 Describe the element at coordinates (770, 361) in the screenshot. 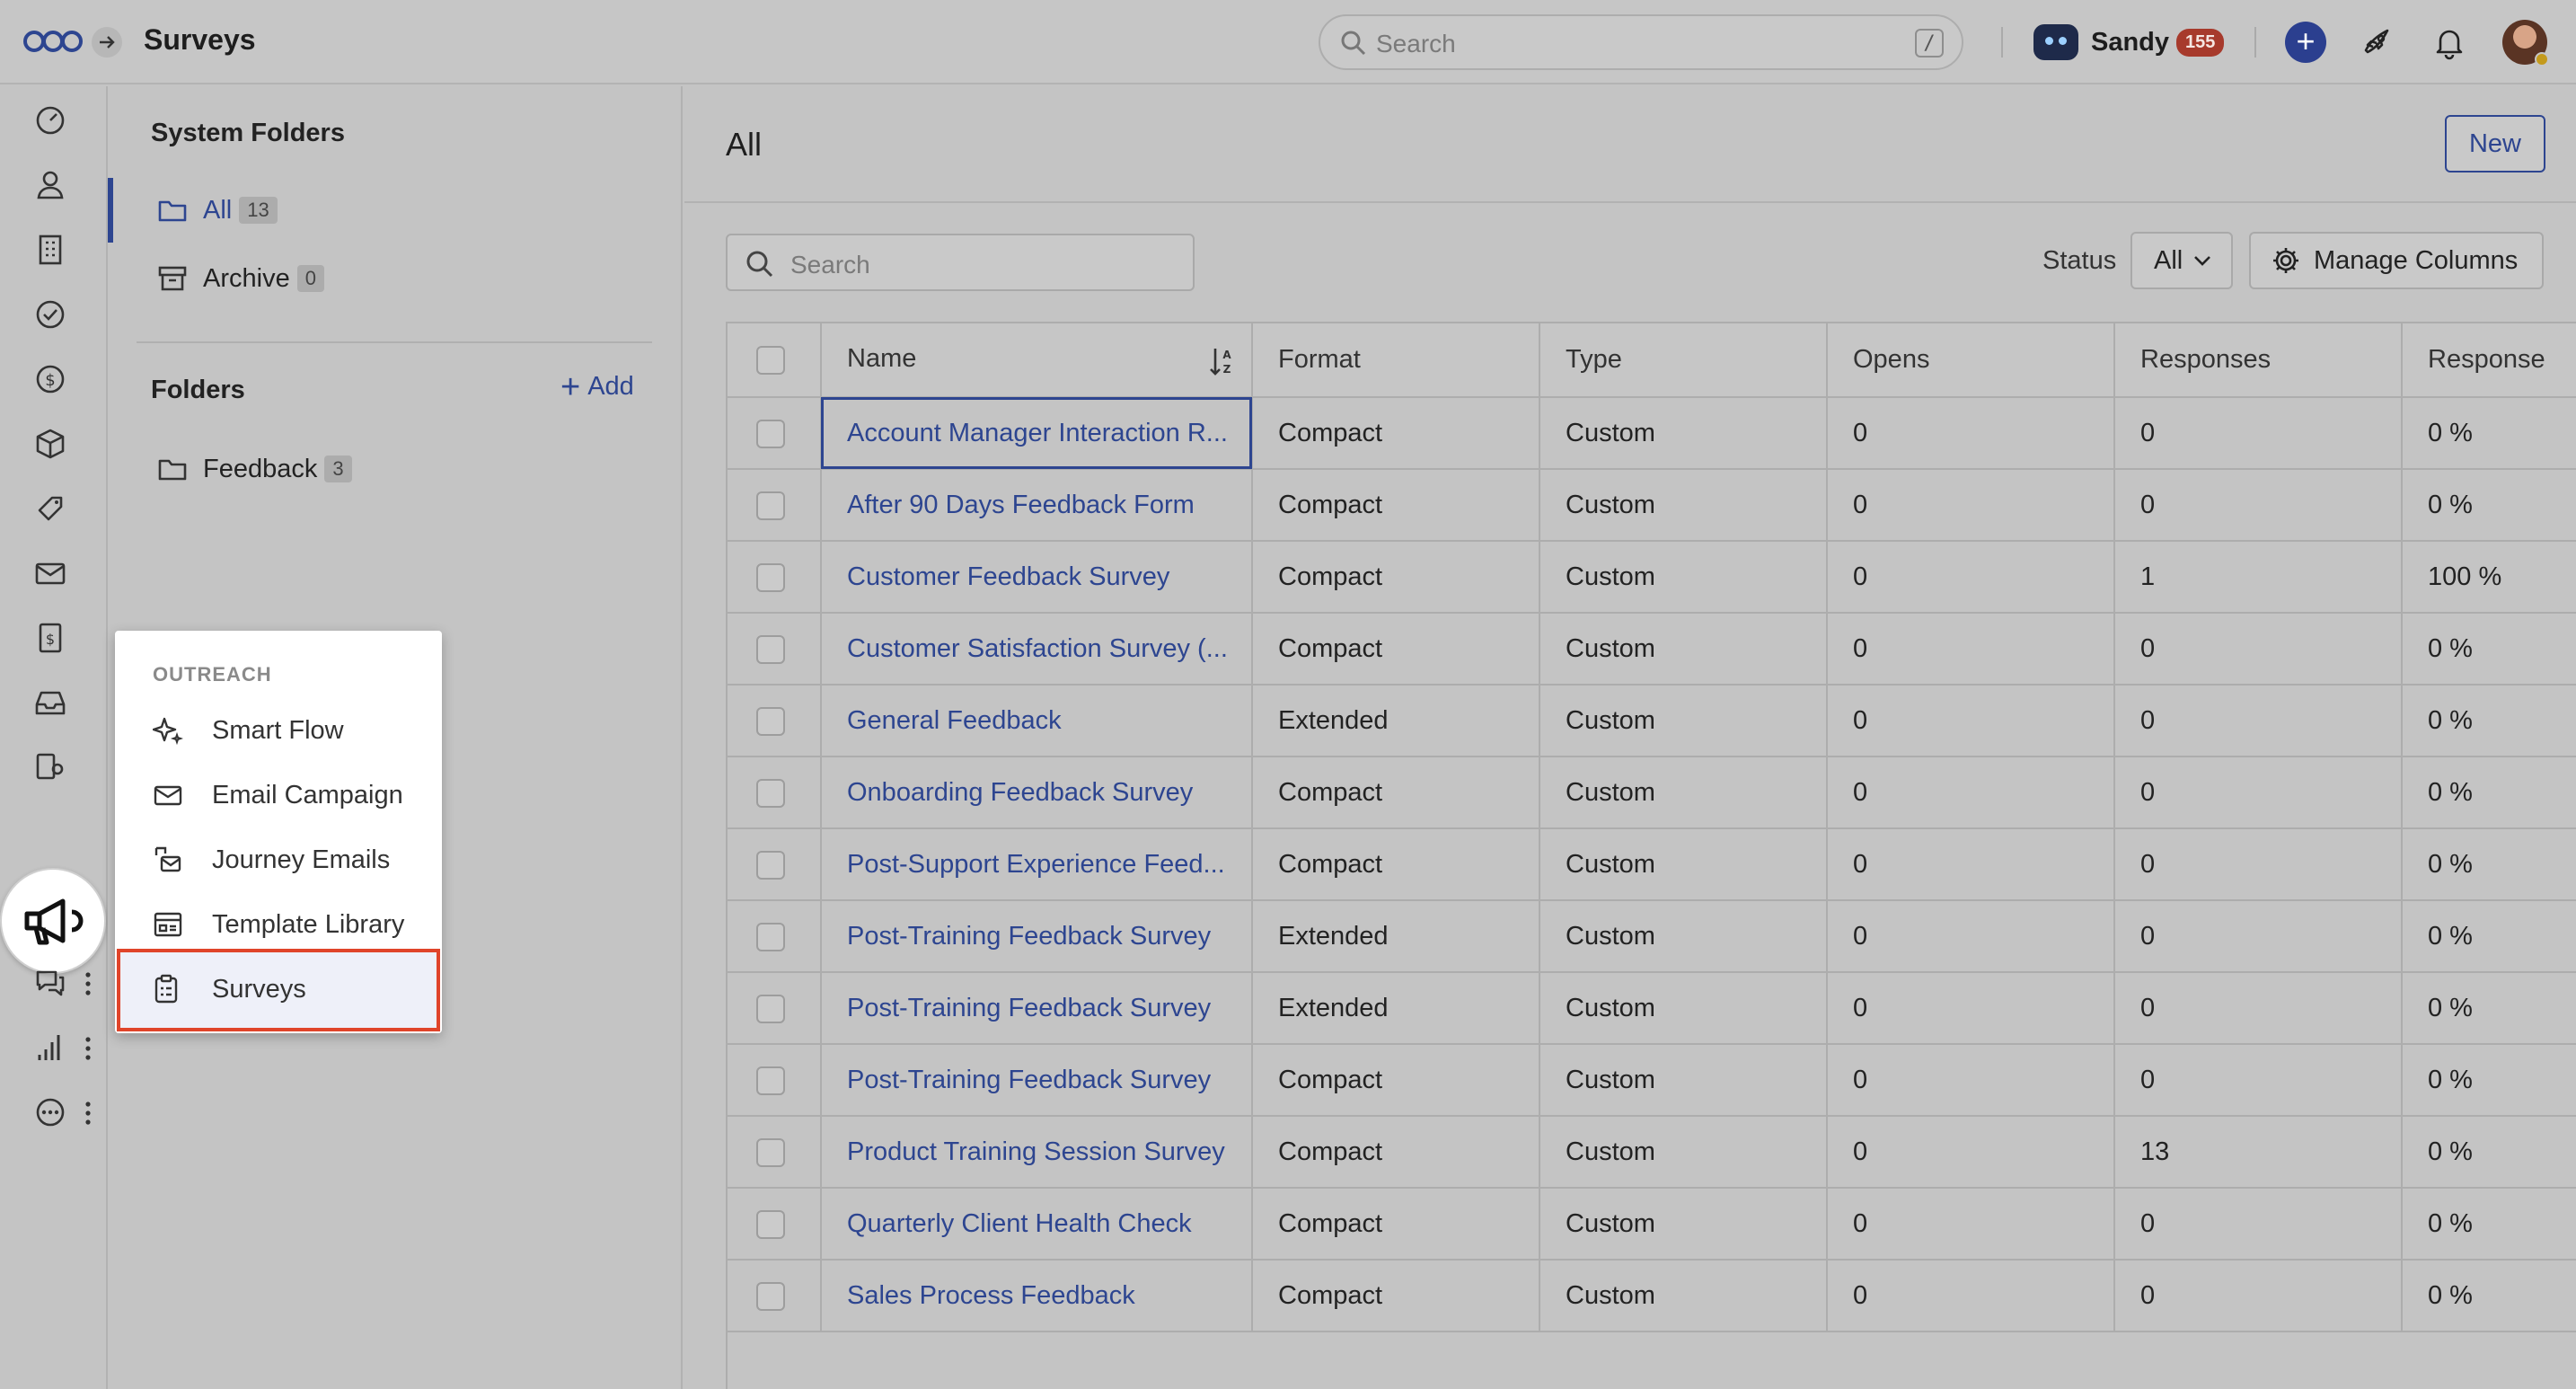

I see `select-all-checkbox` at that location.